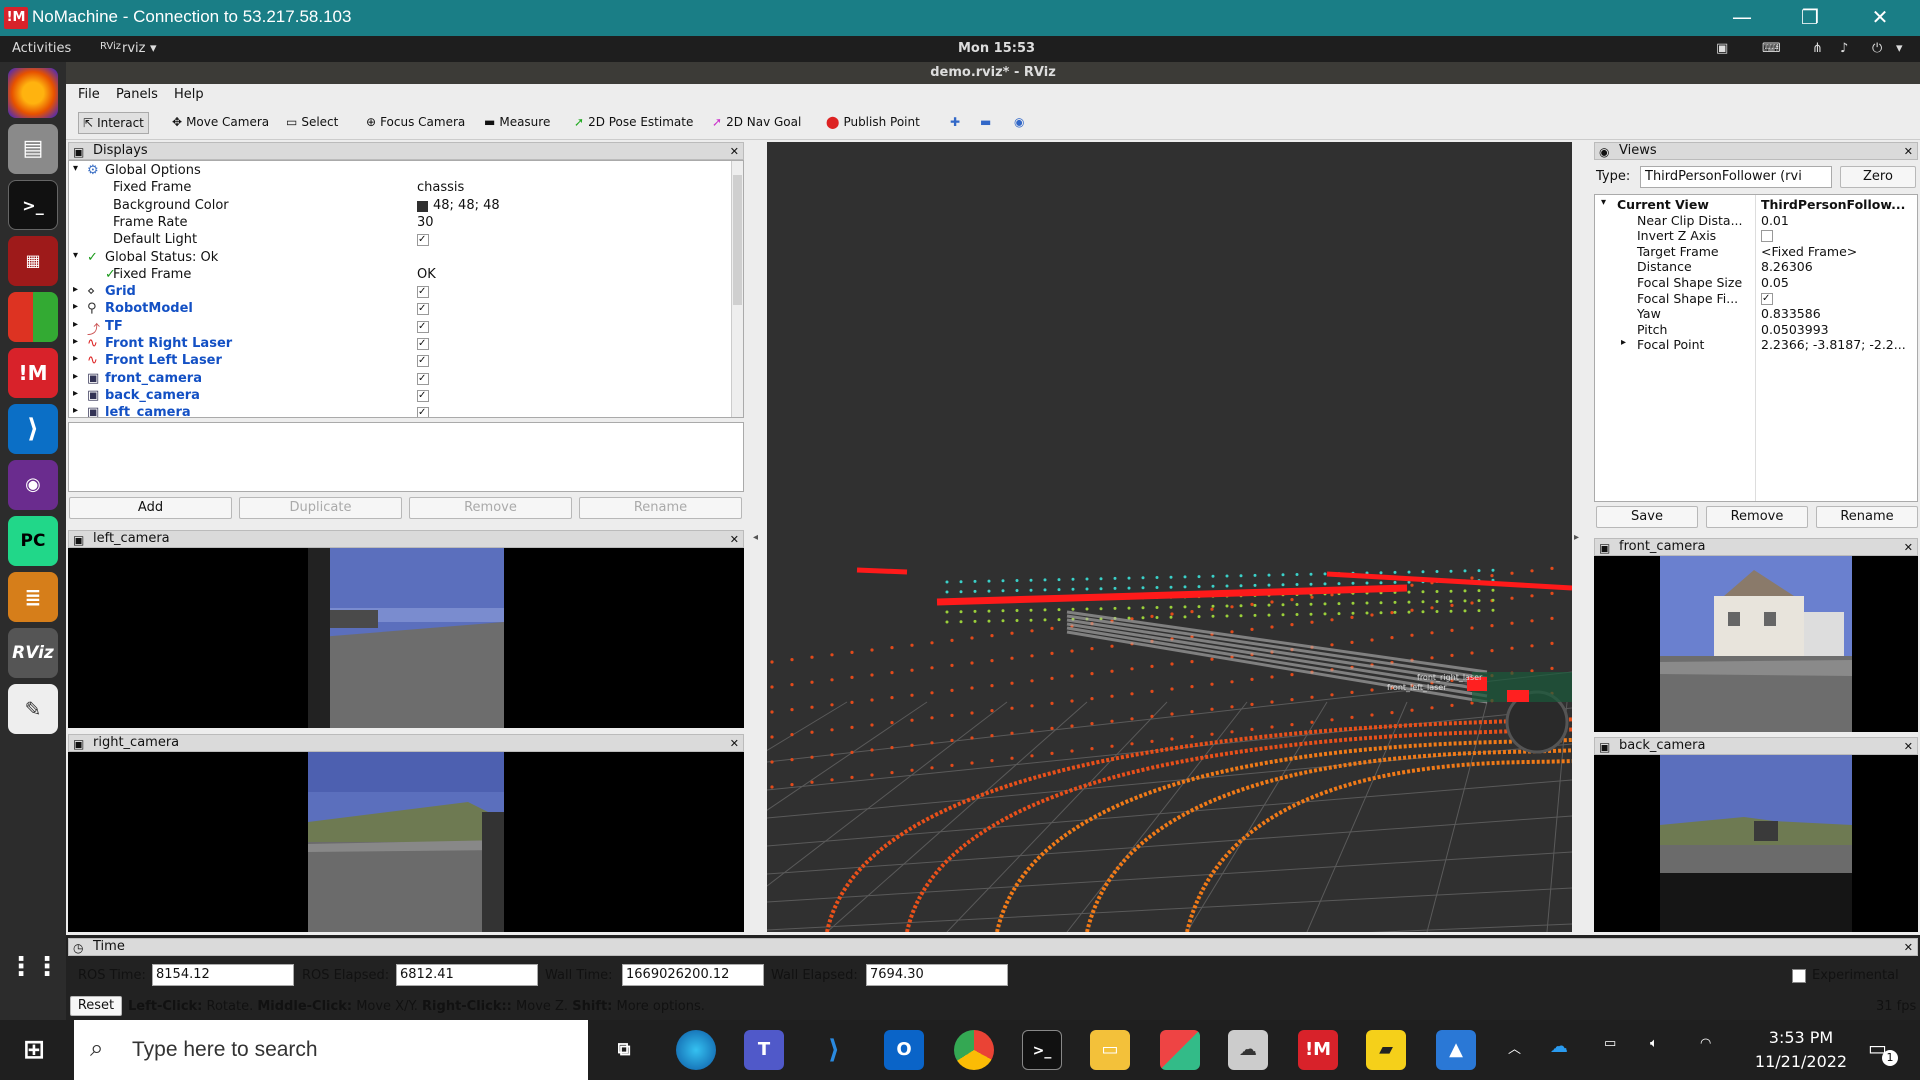 Image resolution: width=1920 pixels, height=1080 pixels. I want to click on rename-view-button: Rename, so click(1867, 517).